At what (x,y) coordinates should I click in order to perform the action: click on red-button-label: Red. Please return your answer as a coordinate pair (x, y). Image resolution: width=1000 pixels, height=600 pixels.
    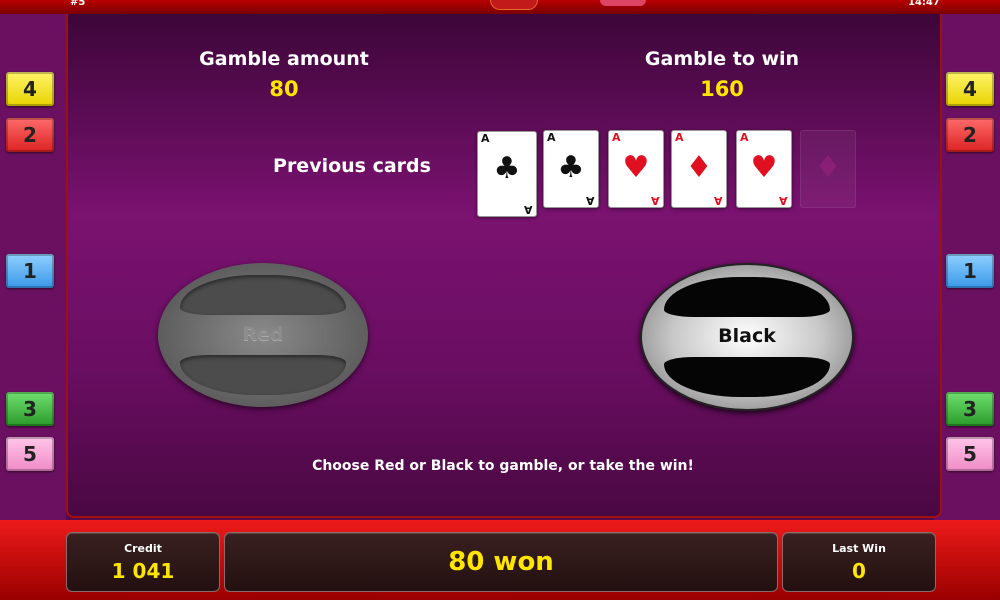
    Looking at the image, I should click on (263, 334).